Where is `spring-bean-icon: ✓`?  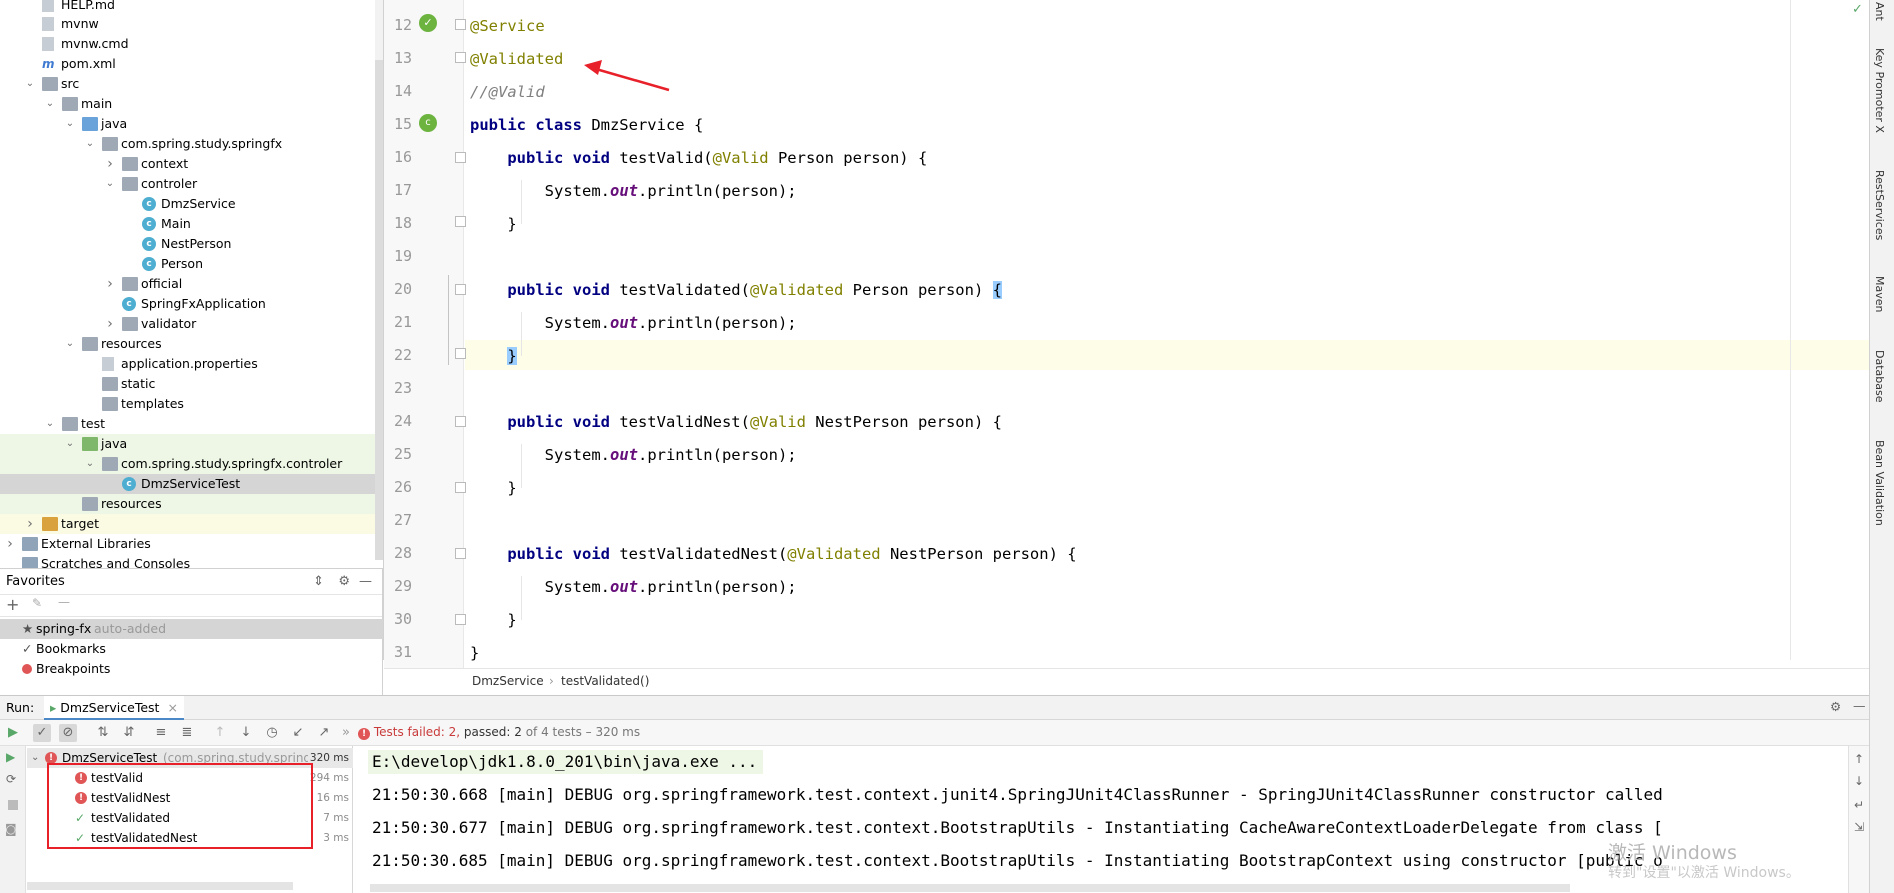
spring-bean-icon: ✓ is located at coordinates (428, 23).